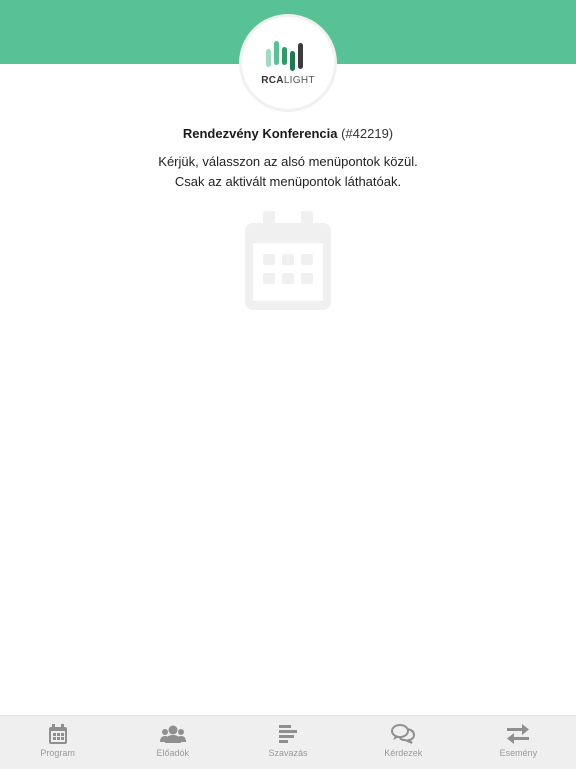 This screenshot has width=576, height=769. I want to click on app-logo: RCALIGHT, so click(288, 63).